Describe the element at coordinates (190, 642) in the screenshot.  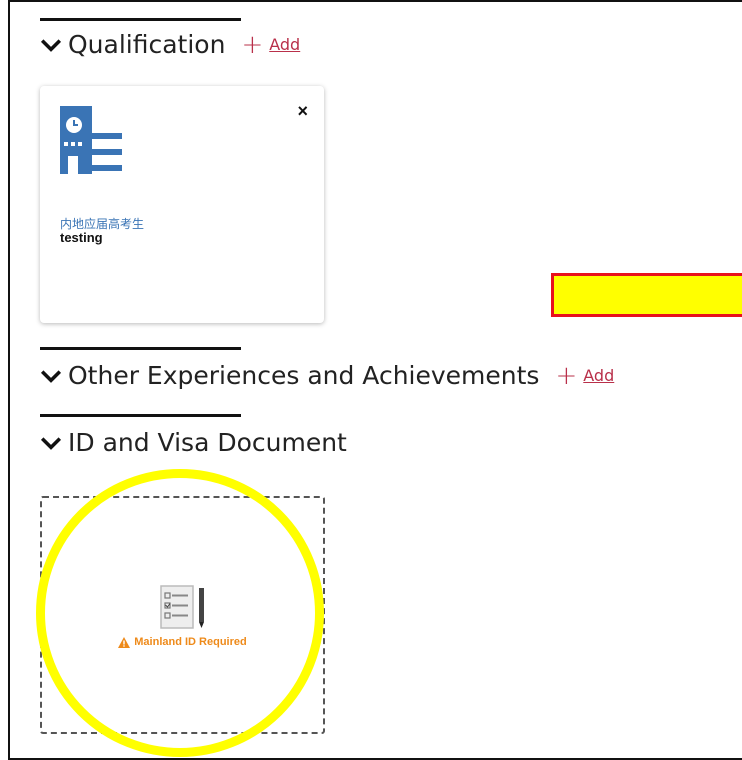
I see `warning-text: Mainland ID Required` at that location.